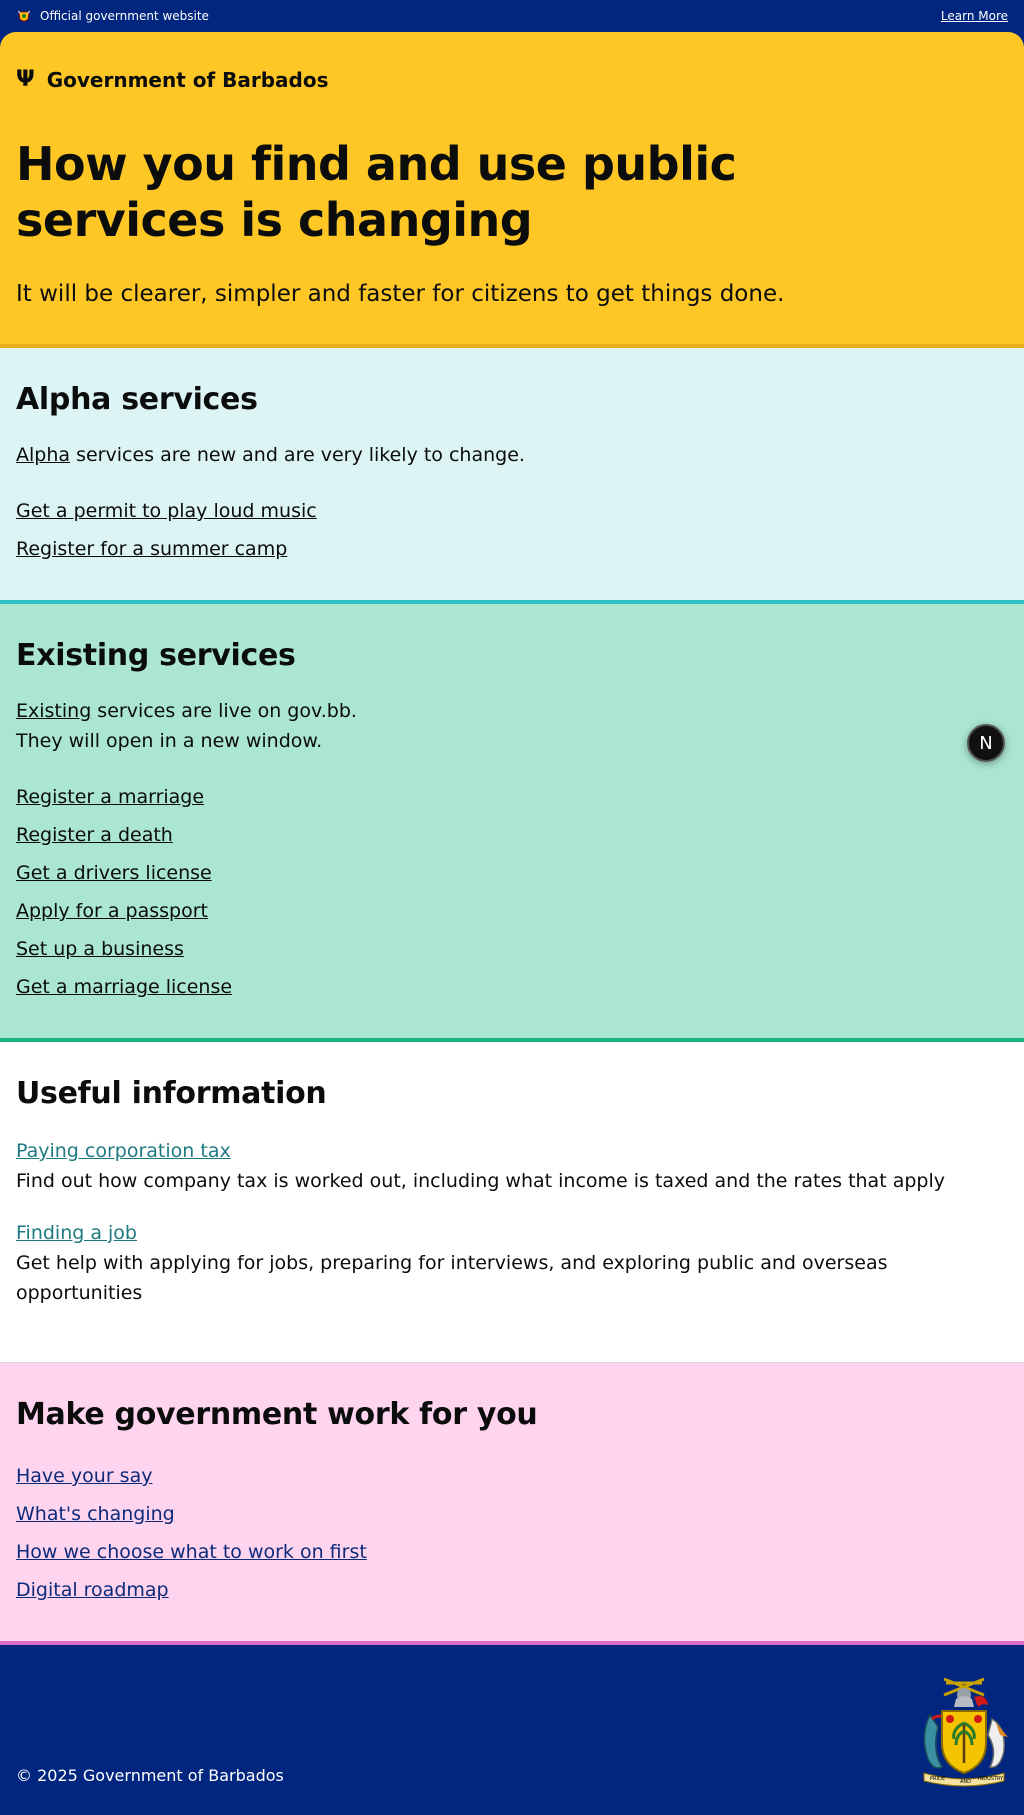 The image size is (1024, 1815). What do you see at coordinates (277, 1414) in the screenshot?
I see `make-heading: Make government work for you` at bounding box center [277, 1414].